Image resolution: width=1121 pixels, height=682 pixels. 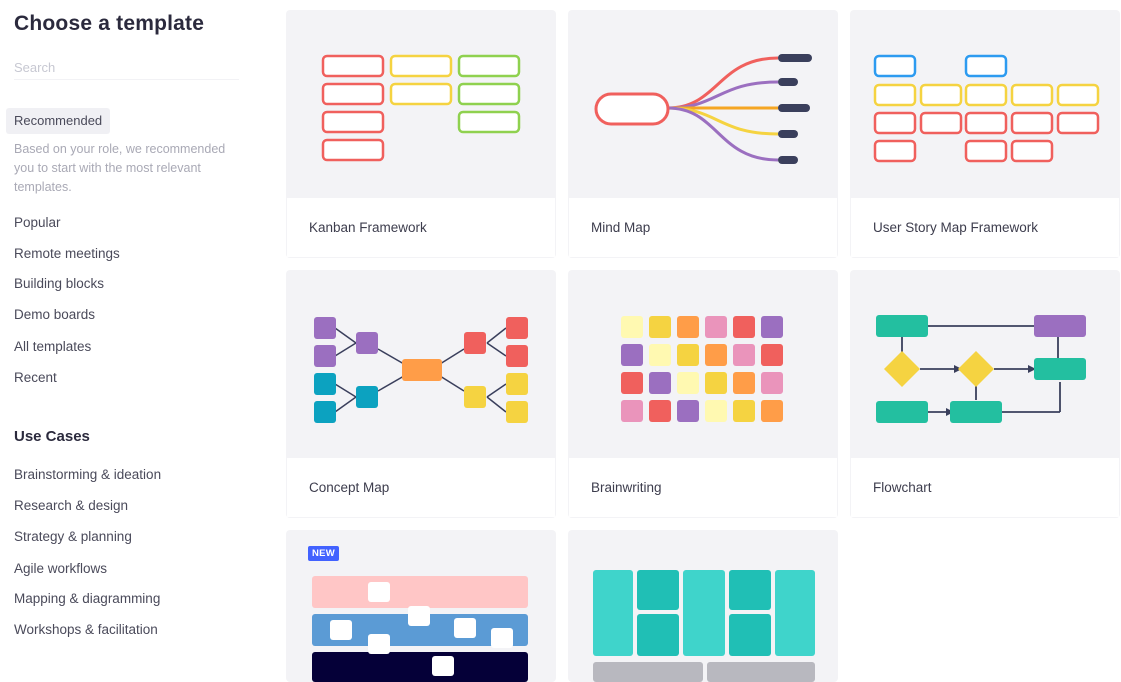 I want to click on template-card-user-story-map: User Story Map Framework, so click(x=985, y=134).